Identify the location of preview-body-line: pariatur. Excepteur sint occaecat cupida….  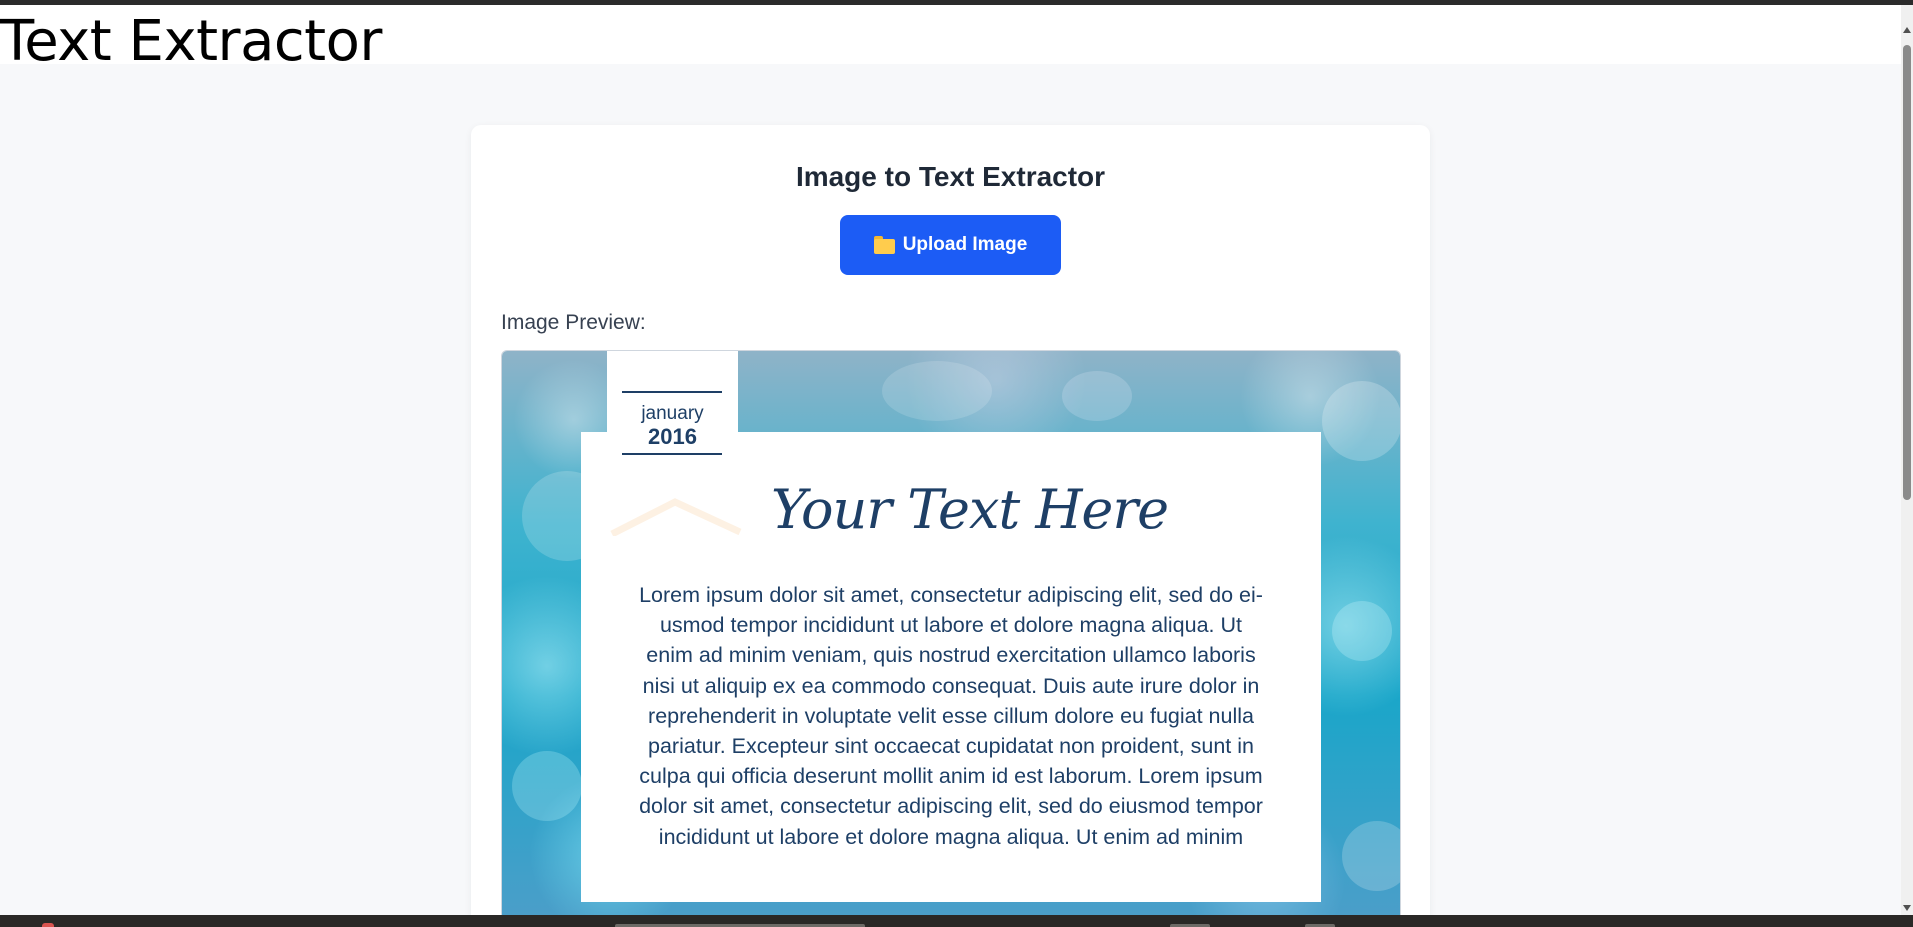
(951, 746).